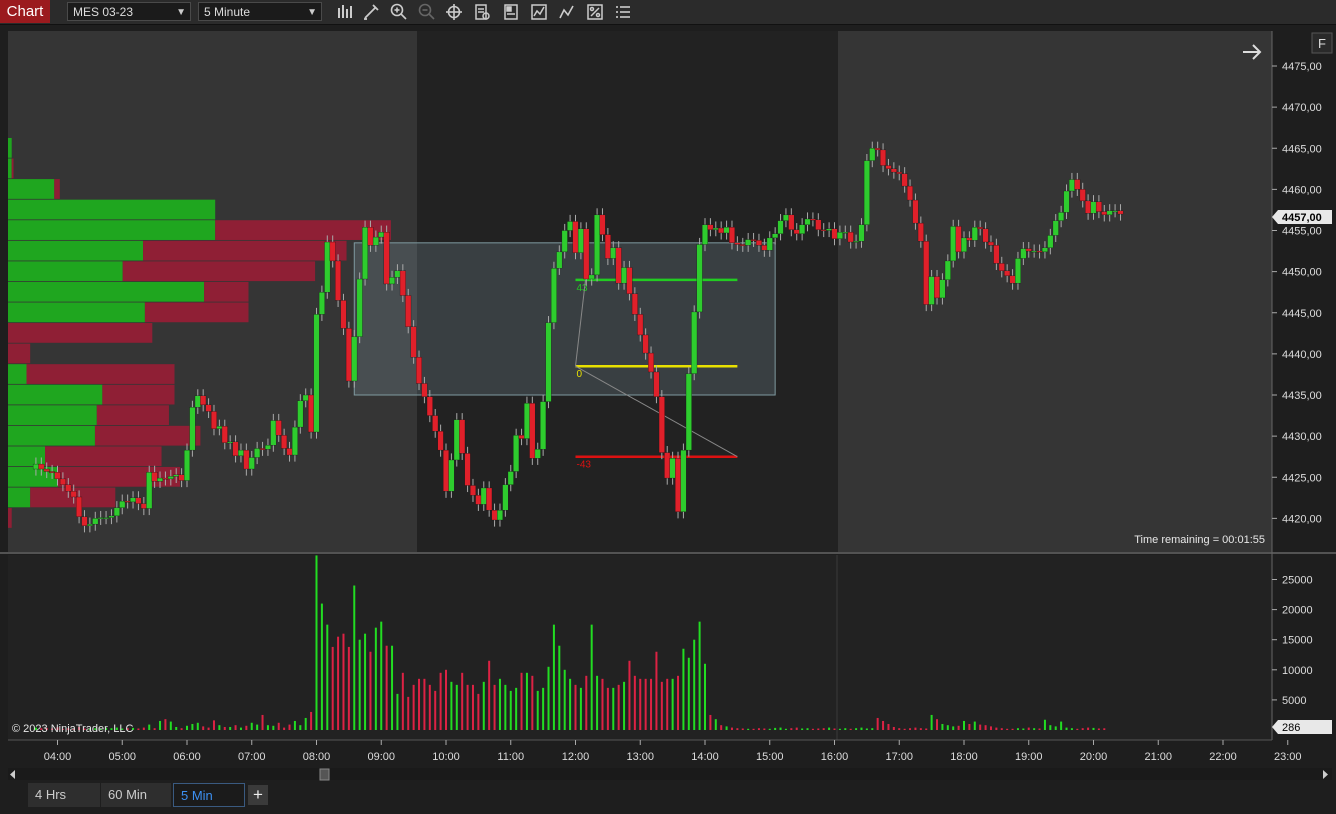 This screenshot has height=814, width=1336. What do you see at coordinates (209, 795) in the screenshot?
I see `tab-5-min: 5 Min` at bounding box center [209, 795].